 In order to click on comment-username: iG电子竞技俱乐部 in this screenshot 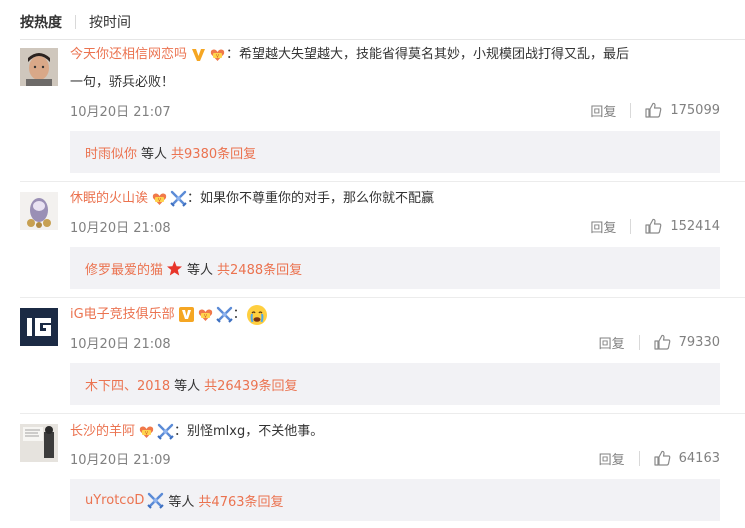, I will do `click(122, 314)`.